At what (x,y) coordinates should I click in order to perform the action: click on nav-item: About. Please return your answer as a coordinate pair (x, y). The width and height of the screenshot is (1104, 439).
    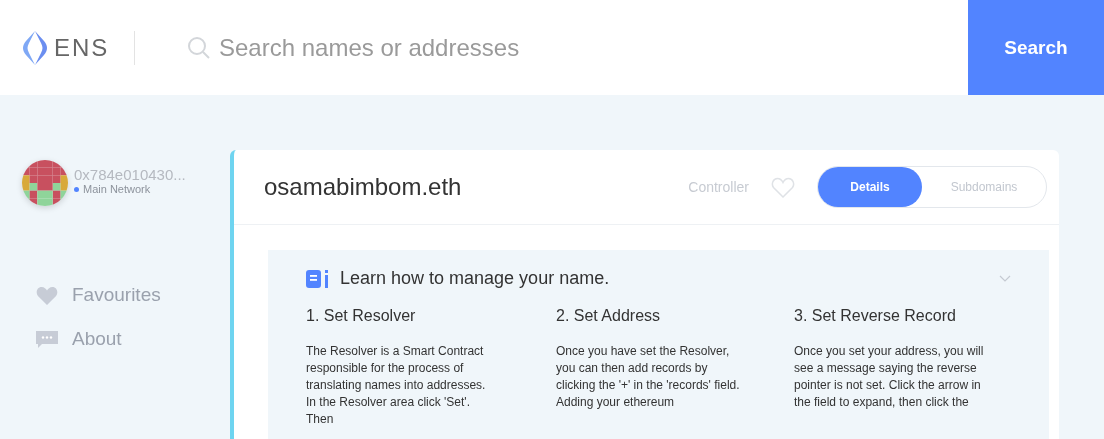
    Looking at the image, I should click on (133, 339).